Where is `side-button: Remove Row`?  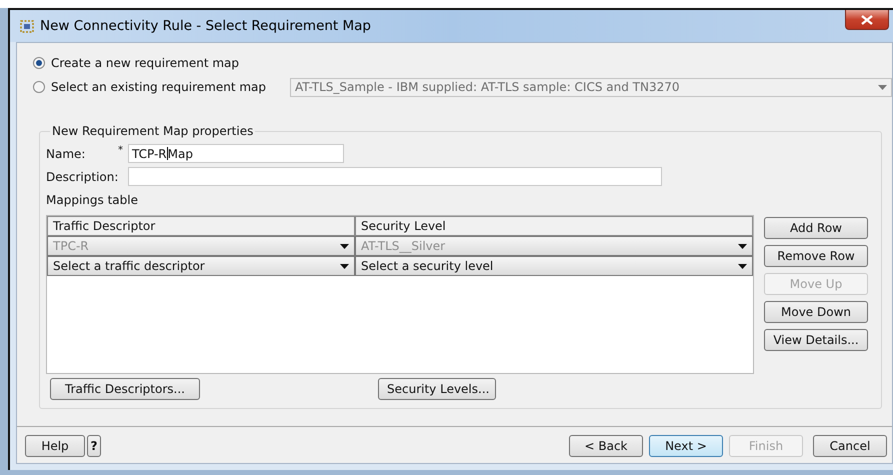 side-button: Remove Row is located at coordinates (816, 256).